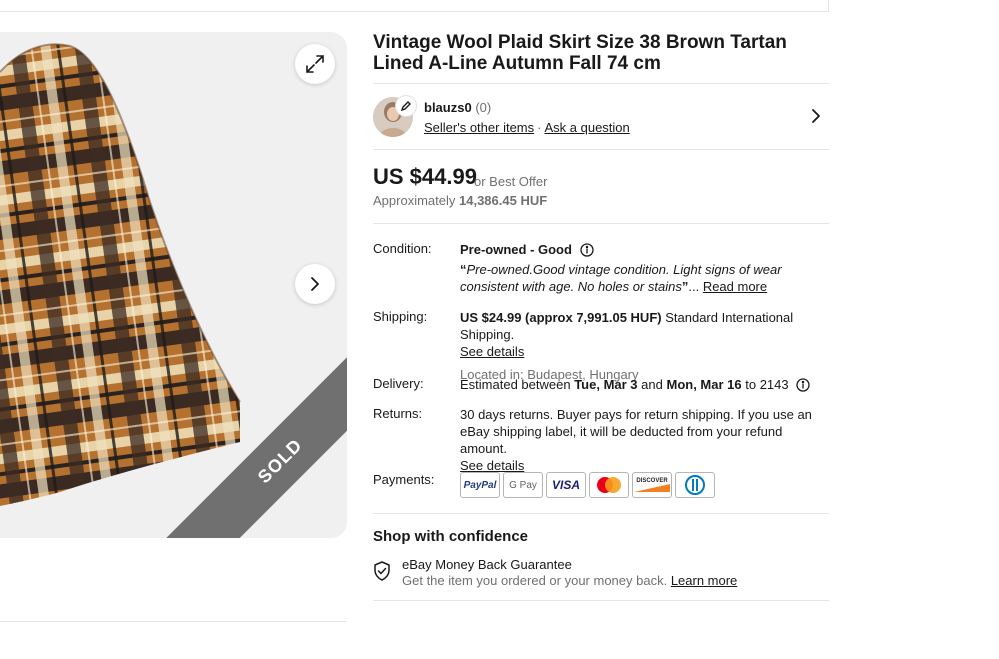 Image resolution: width=999 pixels, height=659 pixels. What do you see at coordinates (587, 485) in the screenshot?
I see `payment-methods: PayPal G Pay VISA DISCOVER` at bounding box center [587, 485].